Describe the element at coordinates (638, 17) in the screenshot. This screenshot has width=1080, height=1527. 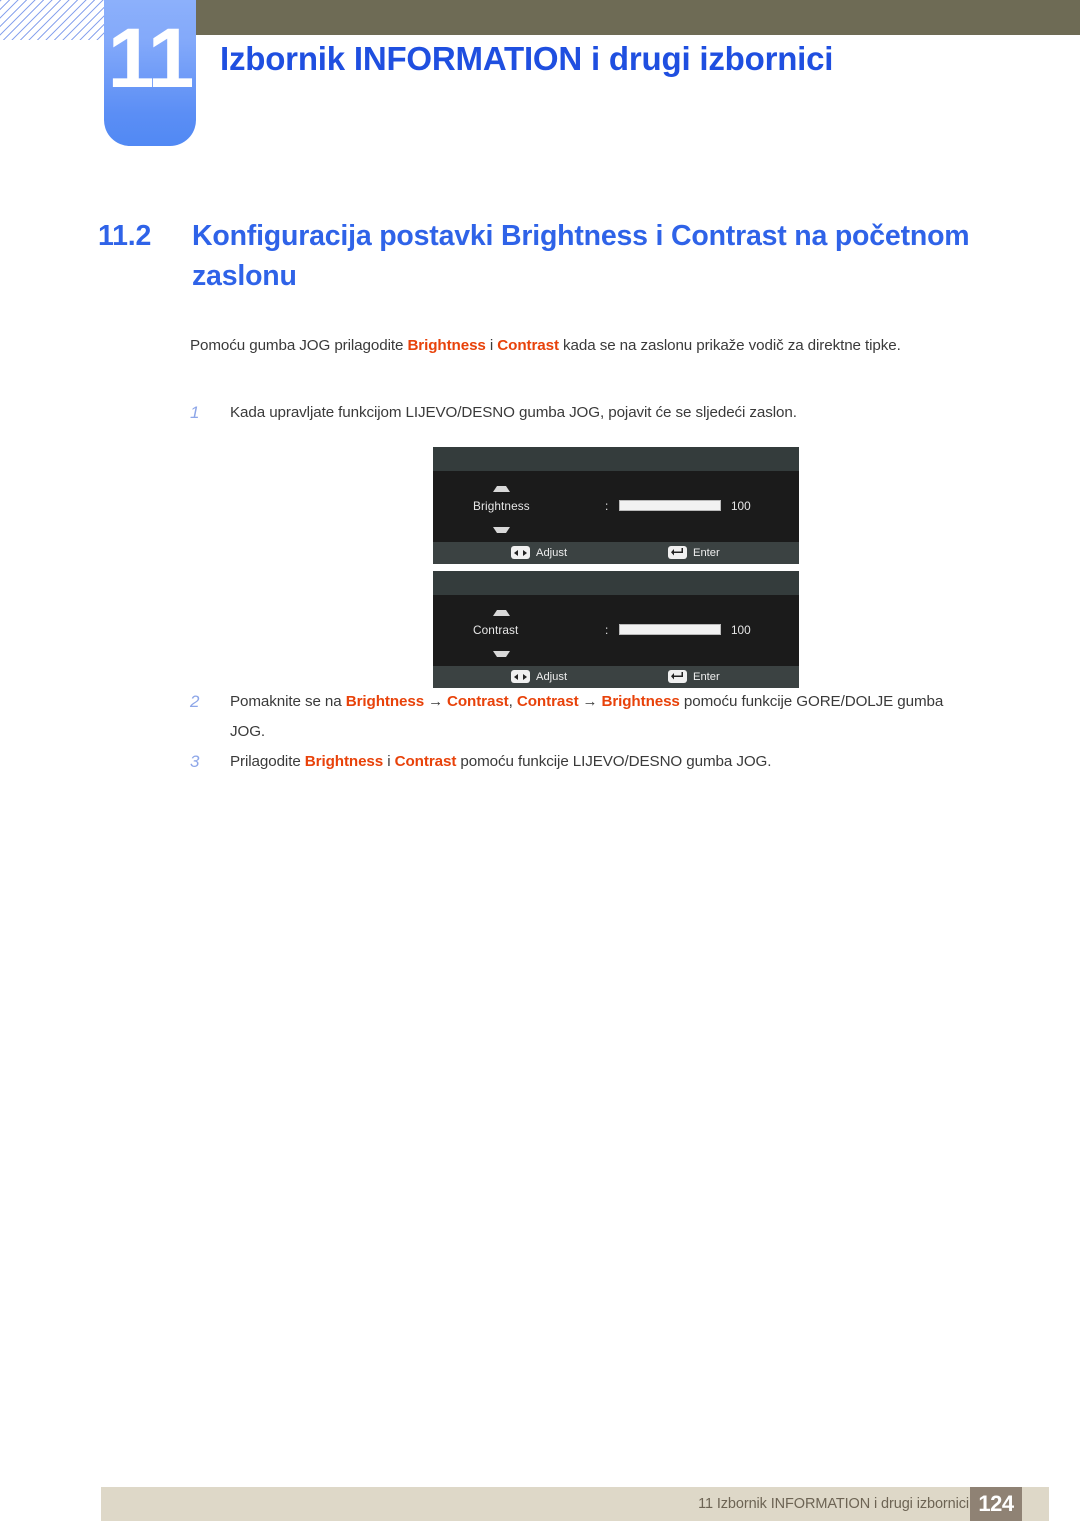
I see `header-olive-bar` at that location.